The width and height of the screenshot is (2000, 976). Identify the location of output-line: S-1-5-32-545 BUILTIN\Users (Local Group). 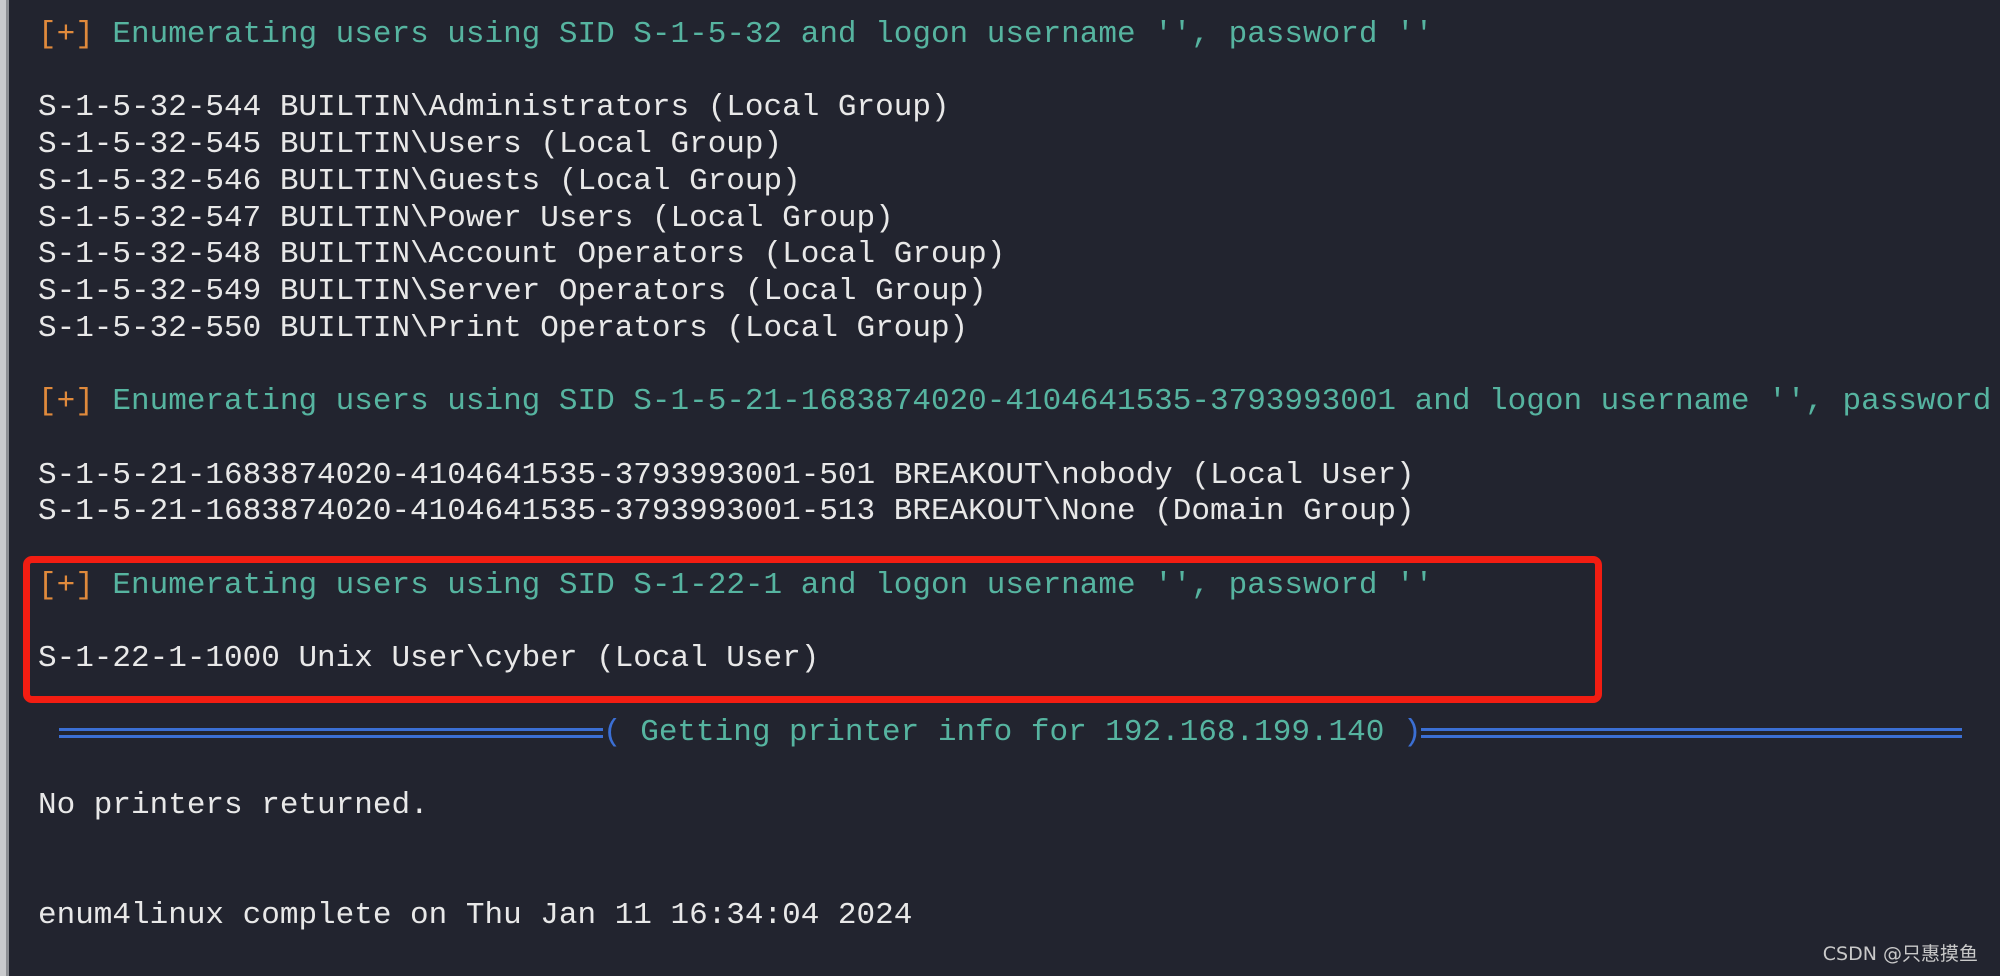
(1016, 145).